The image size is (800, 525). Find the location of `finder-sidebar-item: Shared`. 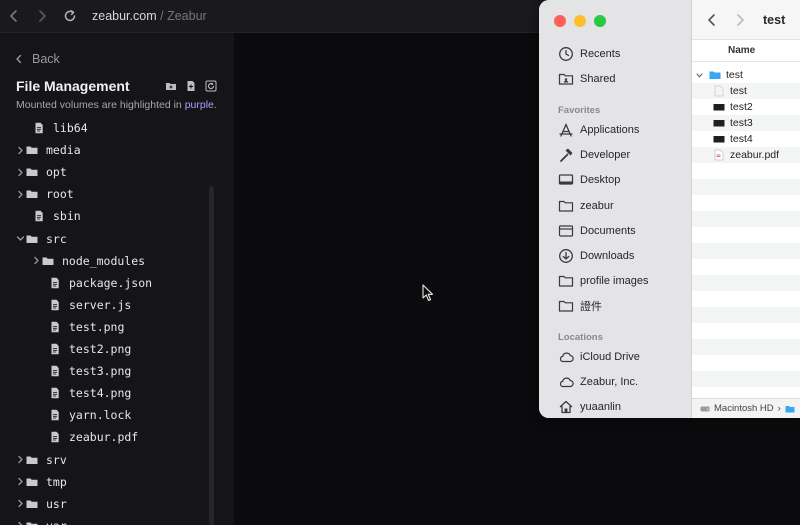

finder-sidebar-item: Shared is located at coordinates (586, 79).